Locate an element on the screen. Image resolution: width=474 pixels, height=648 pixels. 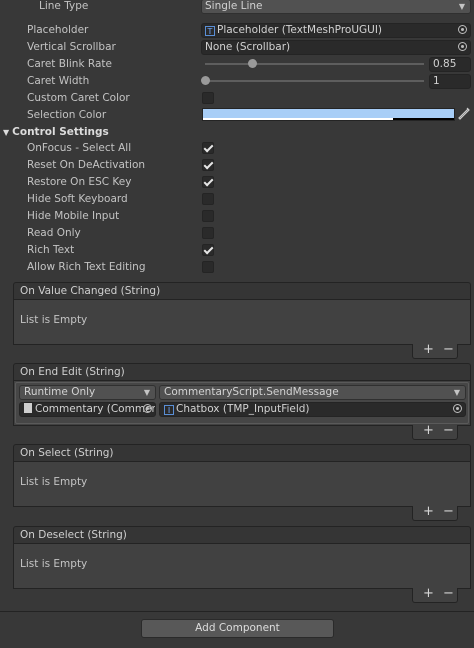
control-setting-label: Hide Soft Keyboard is located at coordinates (77, 199).